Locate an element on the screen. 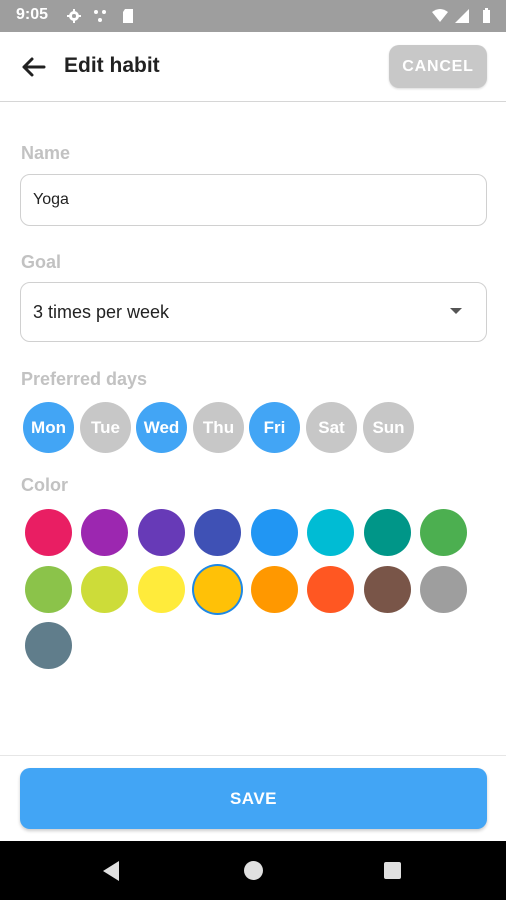 This screenshot has width=506, height=900. cancel-button: CANCEL is located at coordinates (438, 66).